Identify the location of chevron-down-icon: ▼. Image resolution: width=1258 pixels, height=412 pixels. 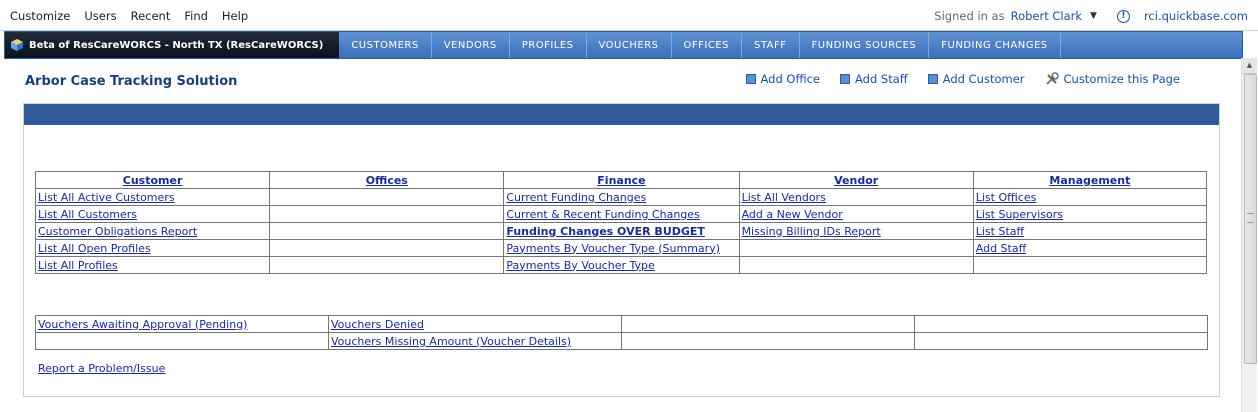
(1093, 16).